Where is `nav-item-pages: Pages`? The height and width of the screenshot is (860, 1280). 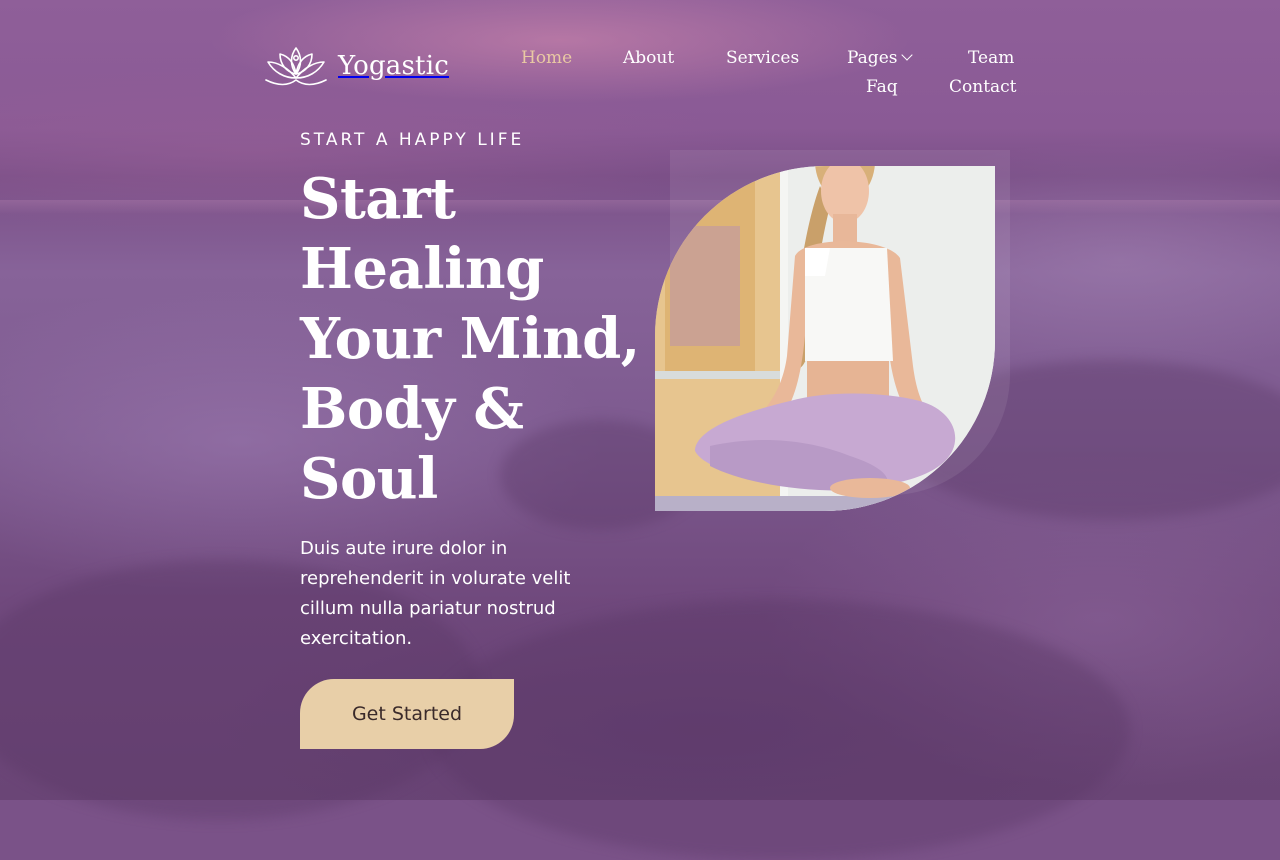
nav-item-pages: Pages is located at coordinates (880, 58).